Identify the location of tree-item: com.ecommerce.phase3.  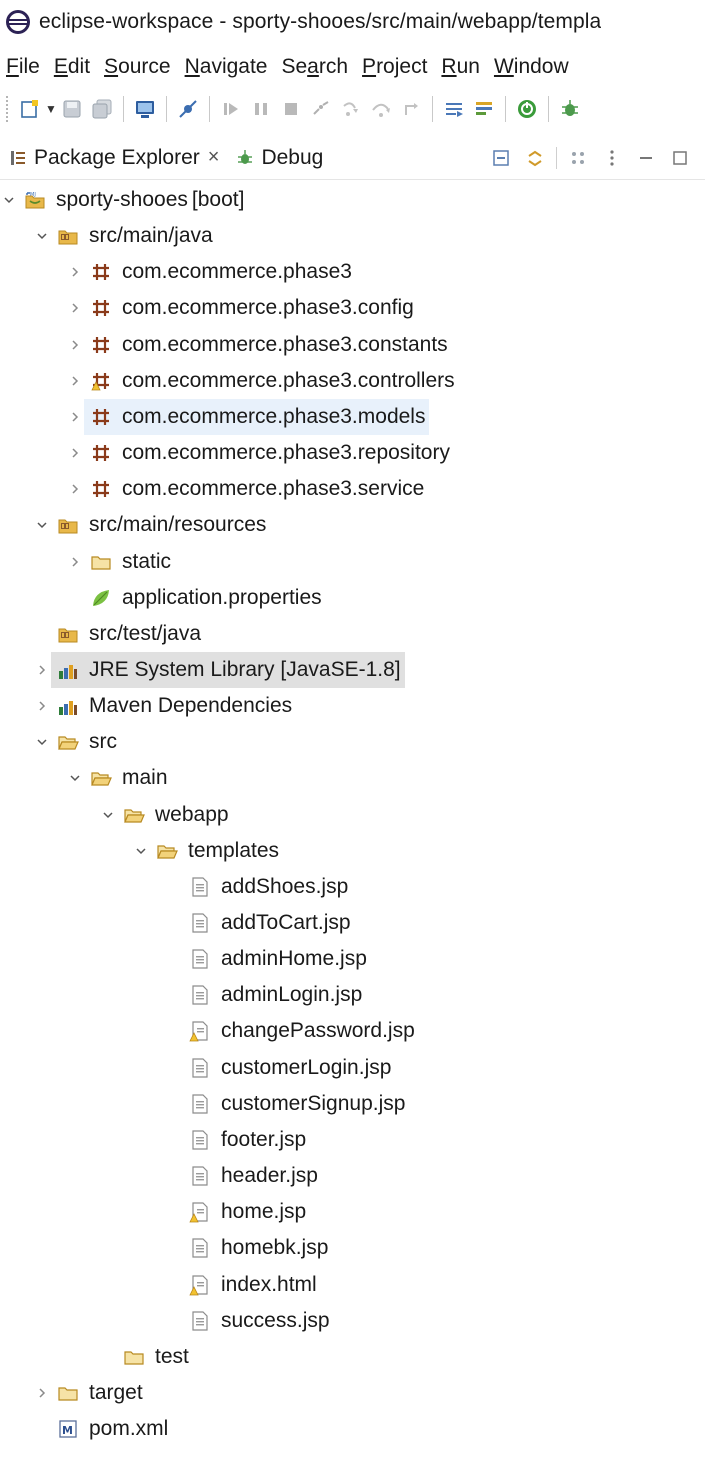
(352, 272).